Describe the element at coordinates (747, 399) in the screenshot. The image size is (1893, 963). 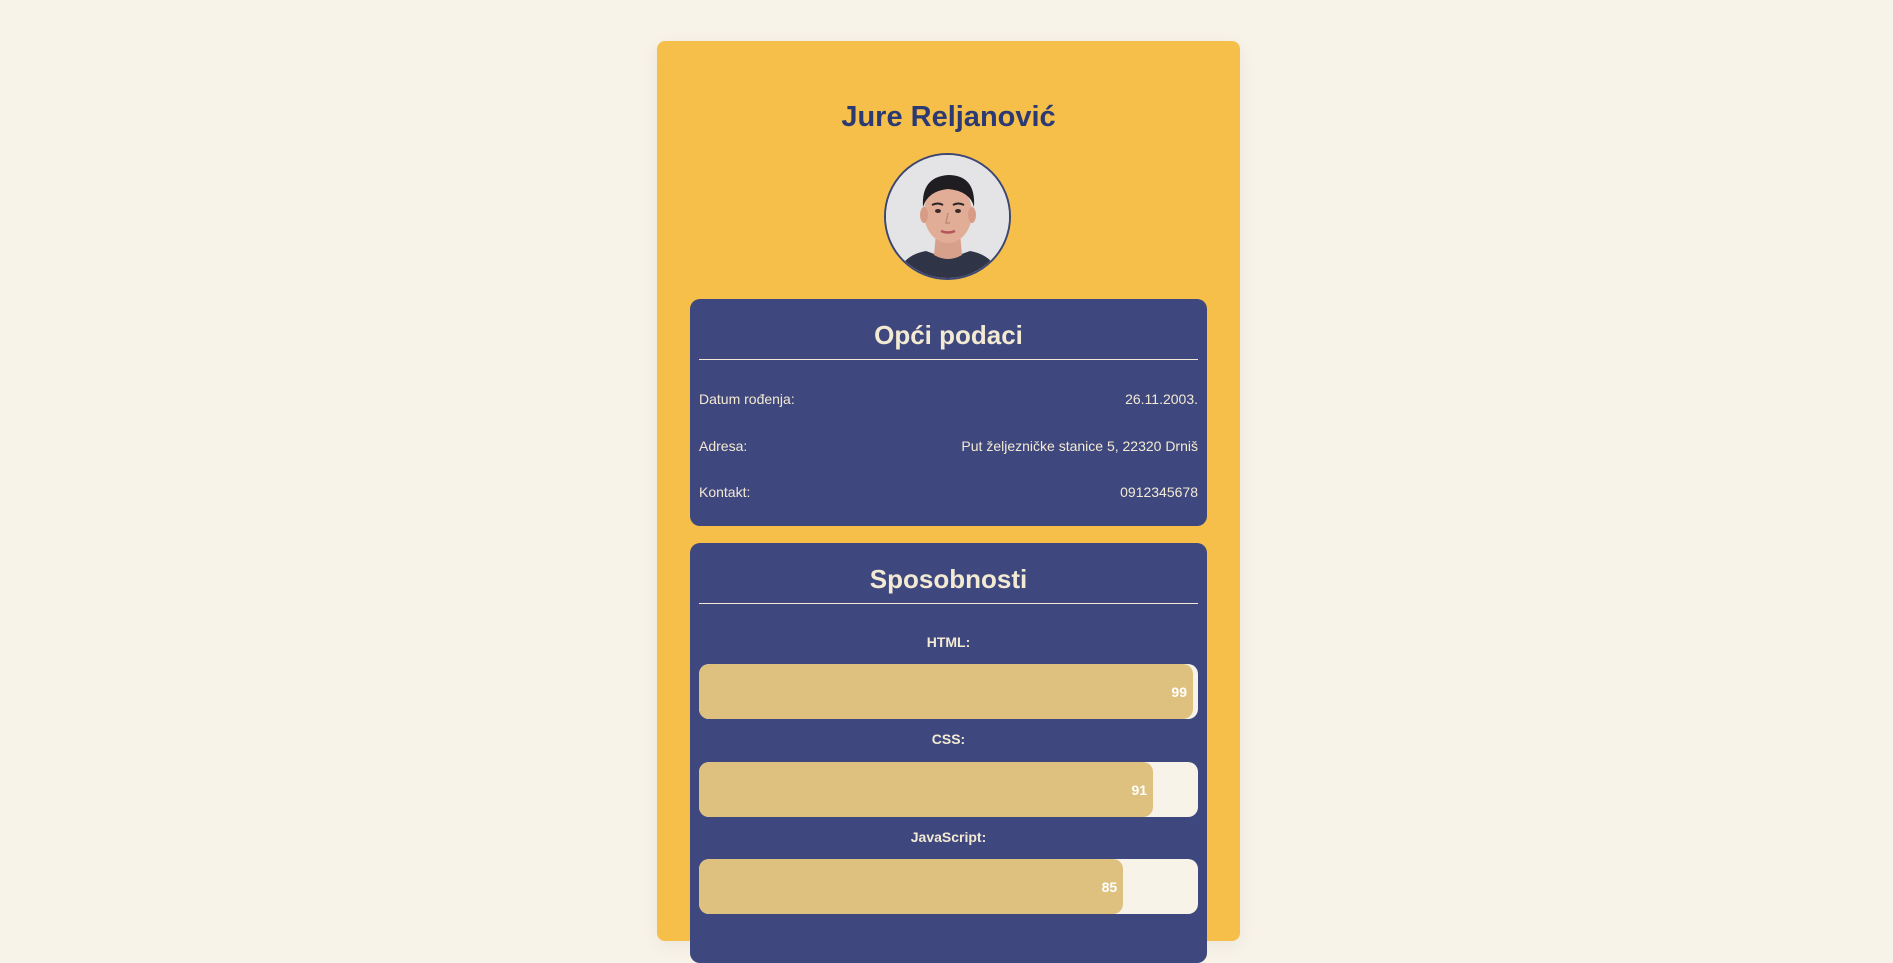
I see `info-label: Datum rođenja:` at that location.